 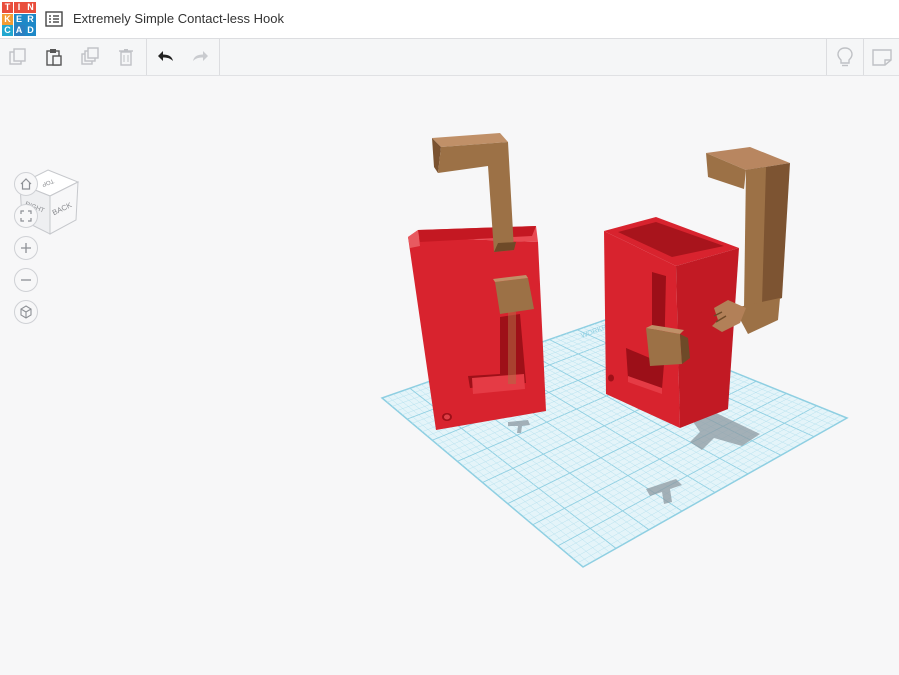 I want to click on delete-icon, so click(x=126, y=57).